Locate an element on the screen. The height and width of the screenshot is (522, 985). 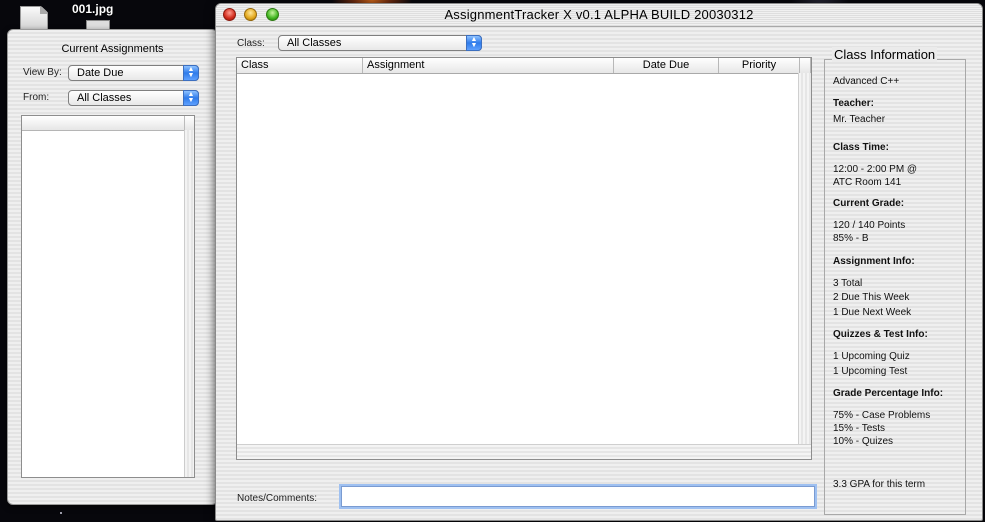
assignment-info-label: Assignment Info: is located at coordinates (874, 261).